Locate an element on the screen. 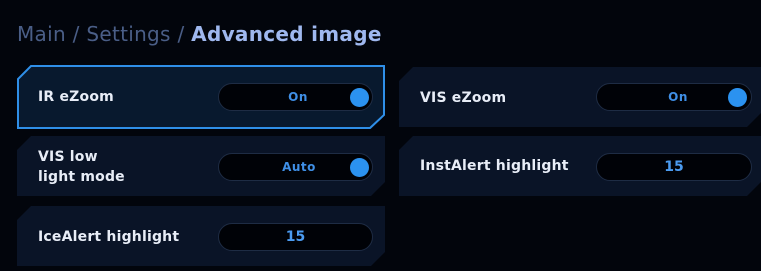  icealert-highlight-setting: IceAlert highlight 15 is located at coordinates (201, 236).